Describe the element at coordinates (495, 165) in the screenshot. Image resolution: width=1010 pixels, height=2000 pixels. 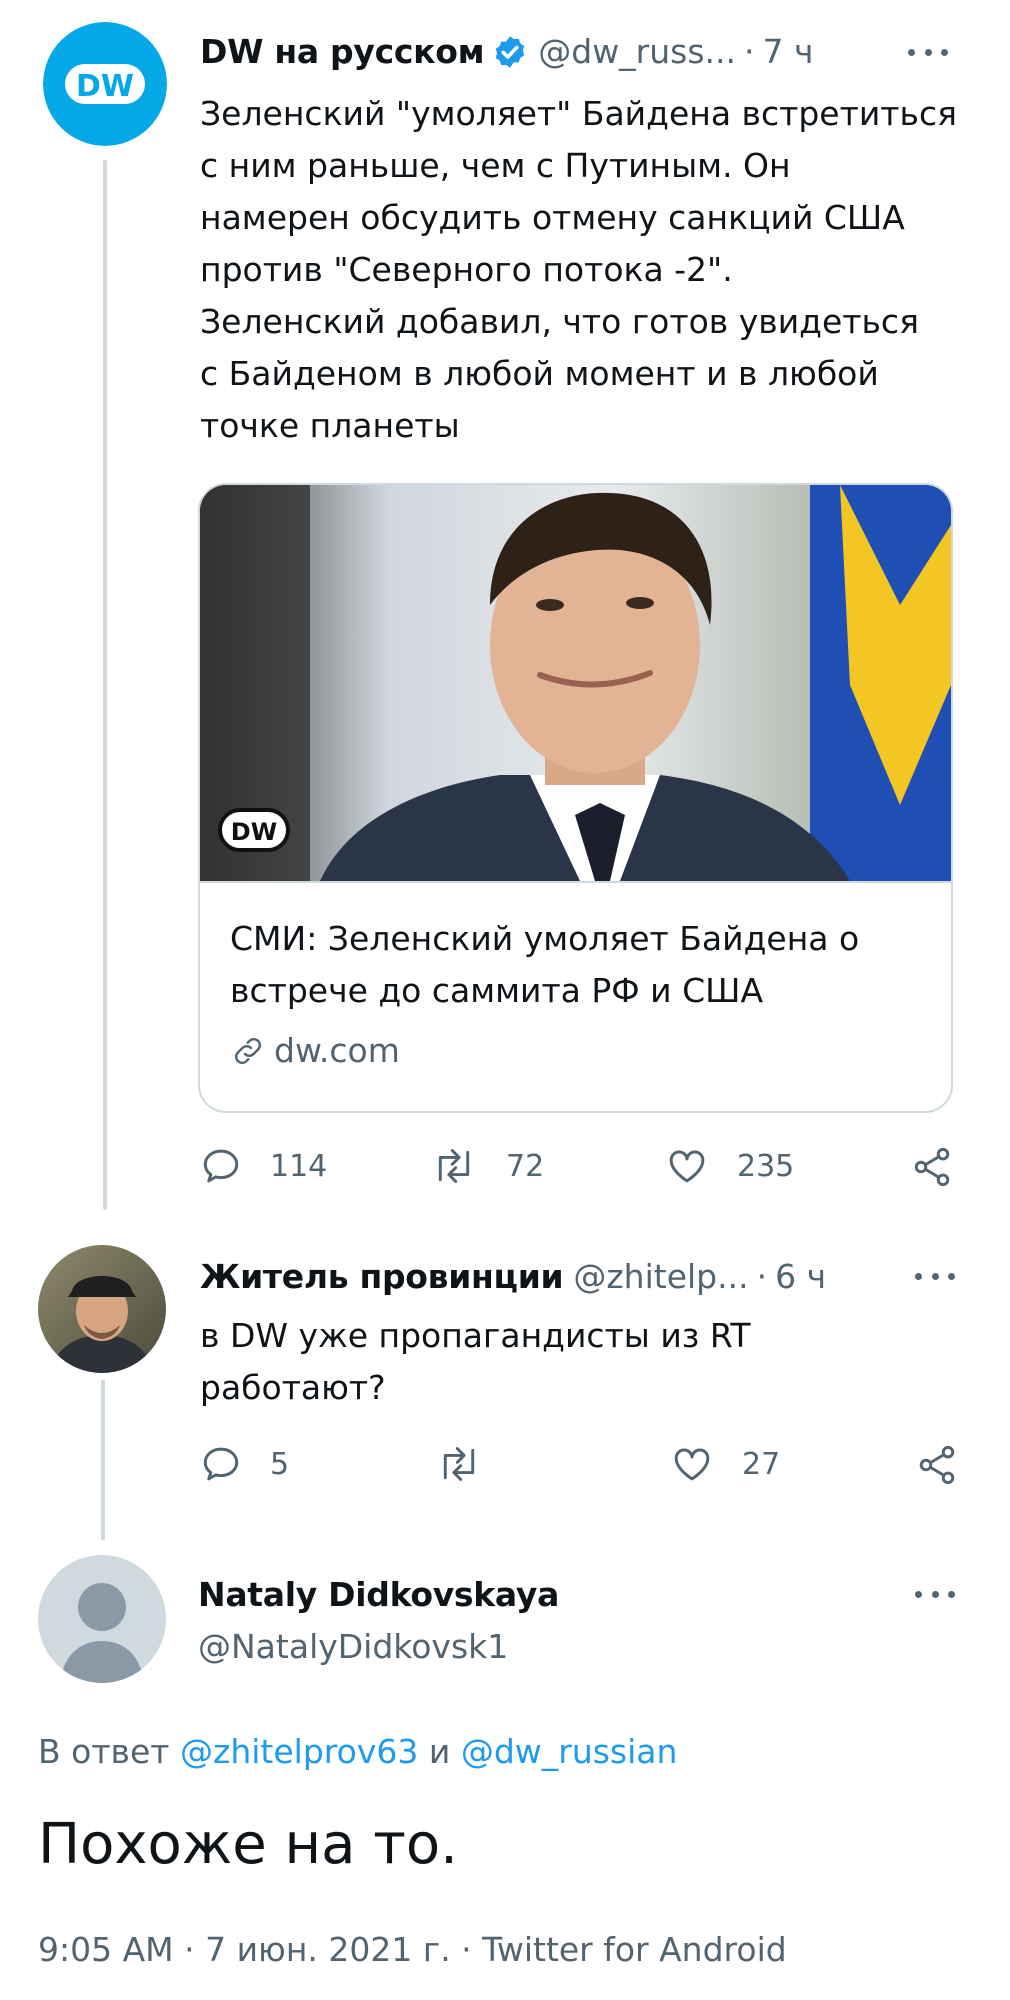
I see `tweet-text-line: с ним раньше, чем с Путиным. Он` at that location.